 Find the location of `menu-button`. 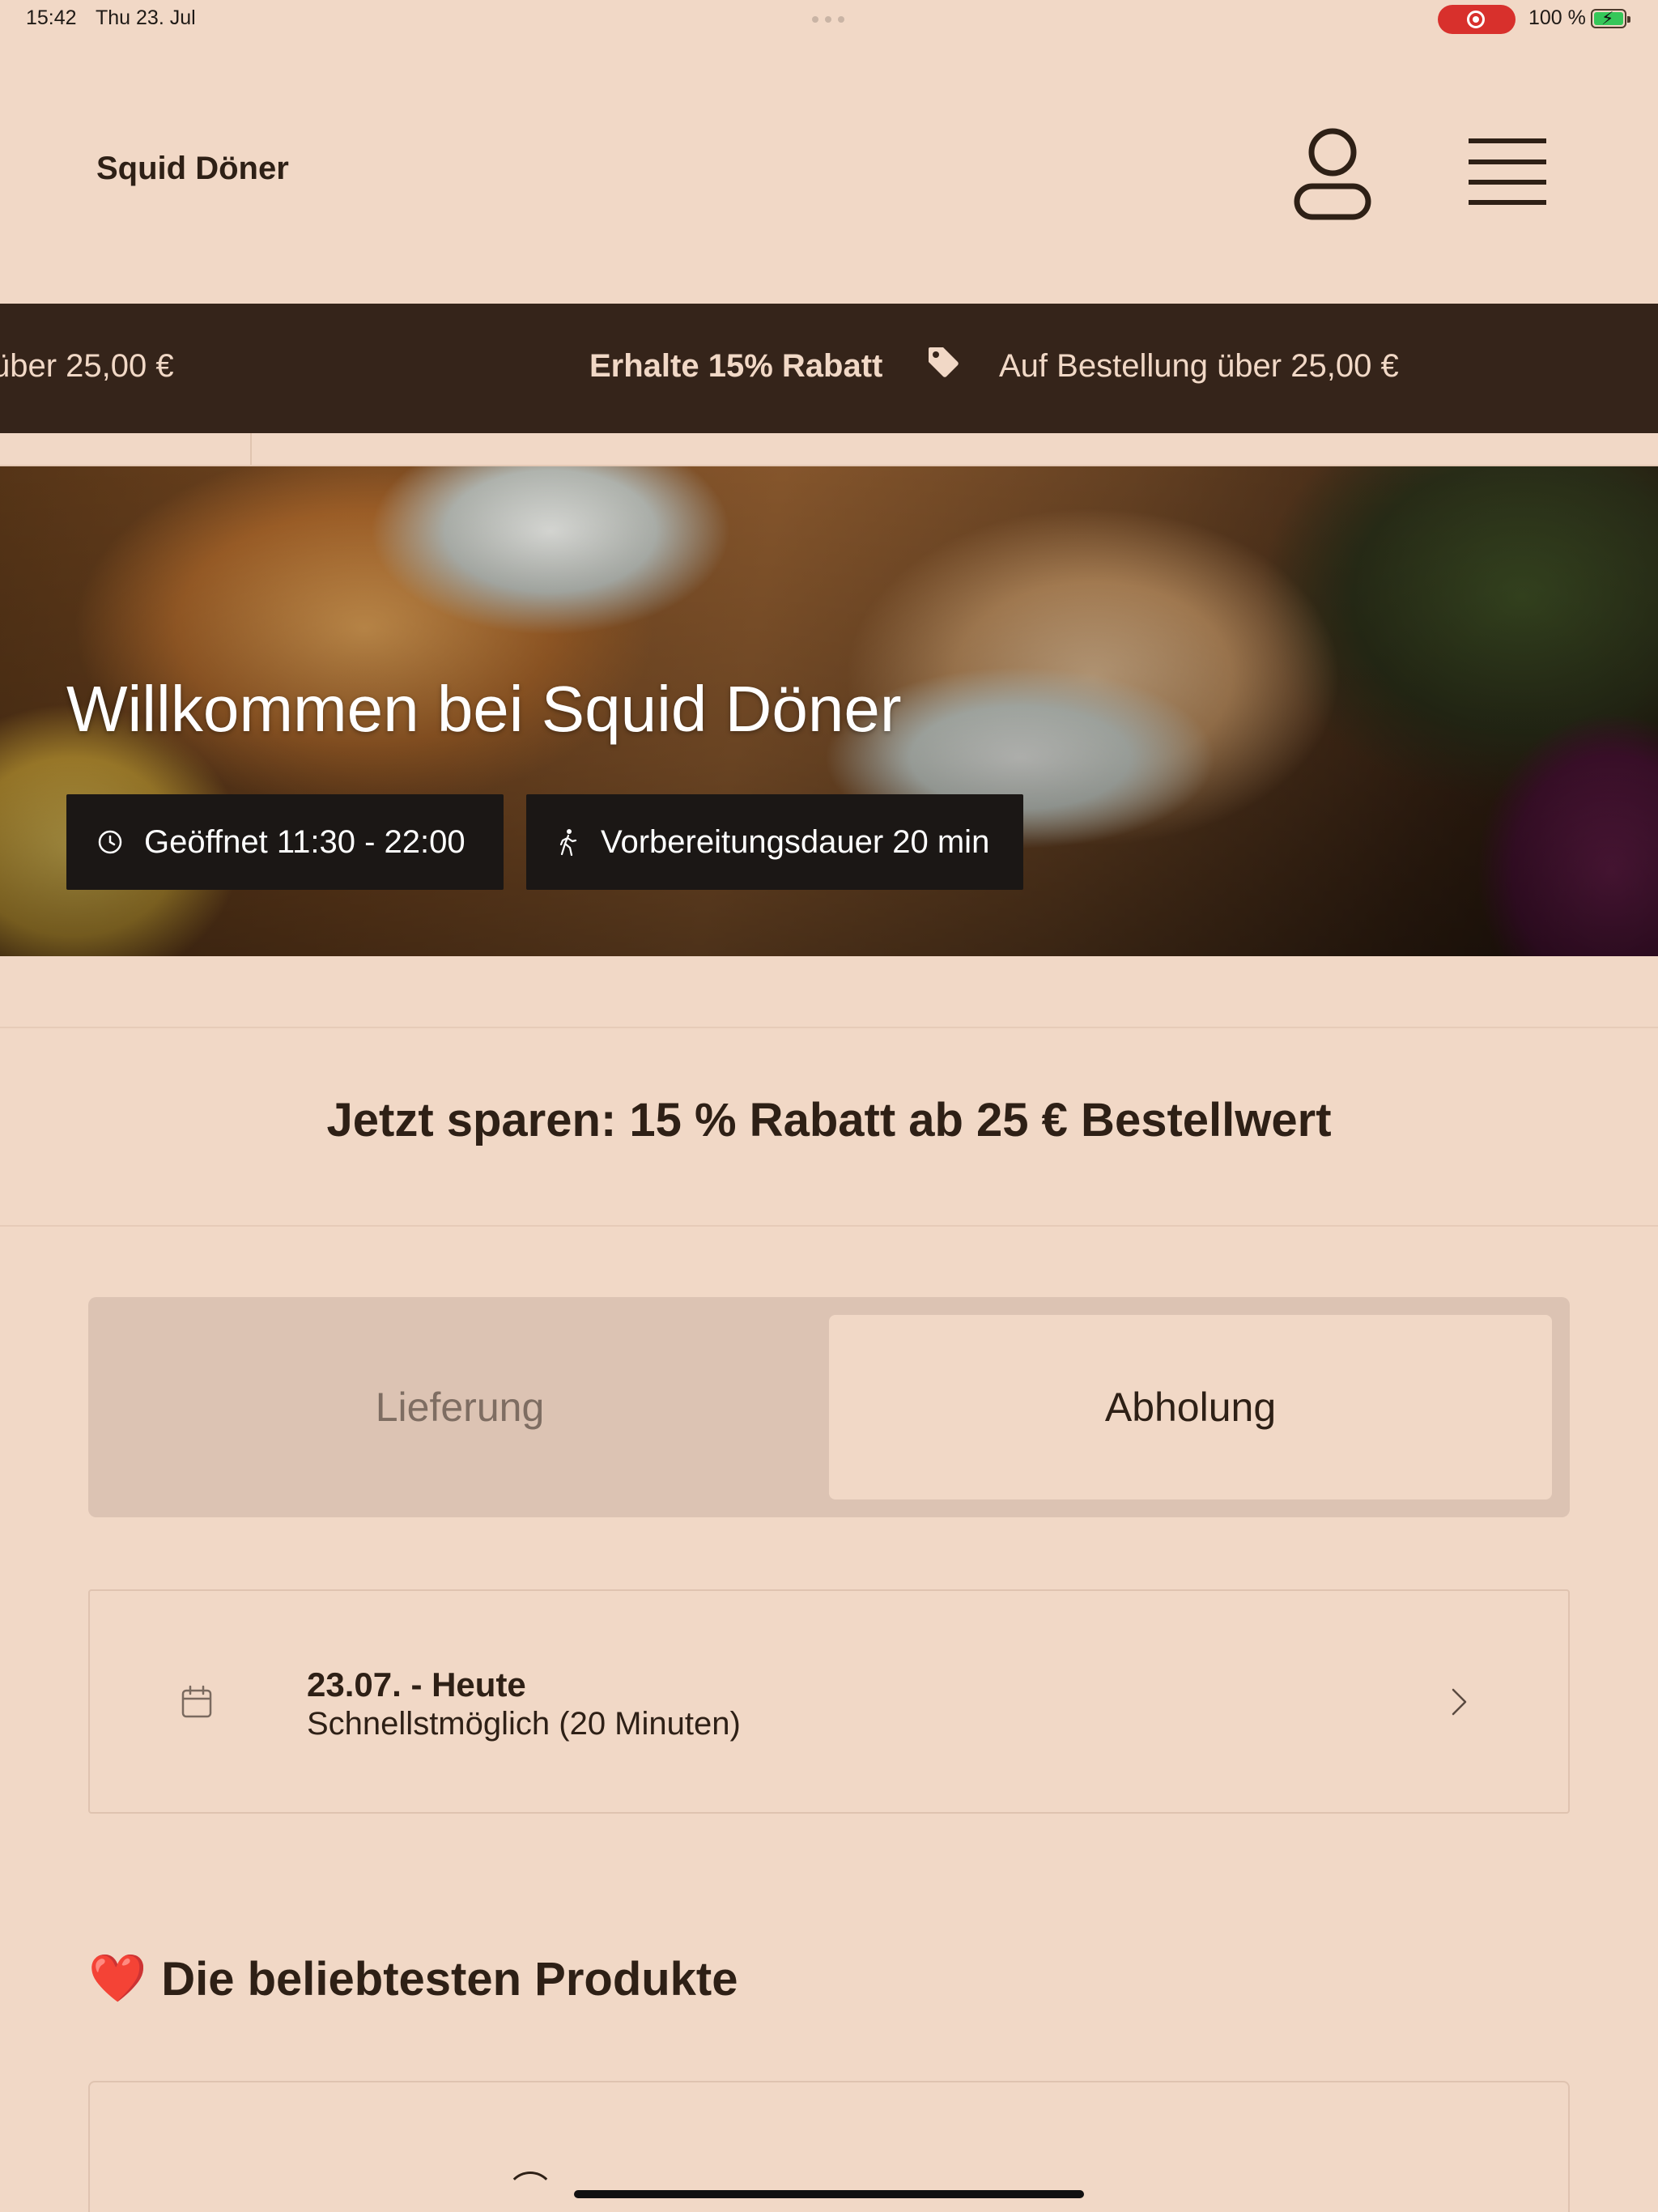

menu-button is located at coordinates (1507, 172).